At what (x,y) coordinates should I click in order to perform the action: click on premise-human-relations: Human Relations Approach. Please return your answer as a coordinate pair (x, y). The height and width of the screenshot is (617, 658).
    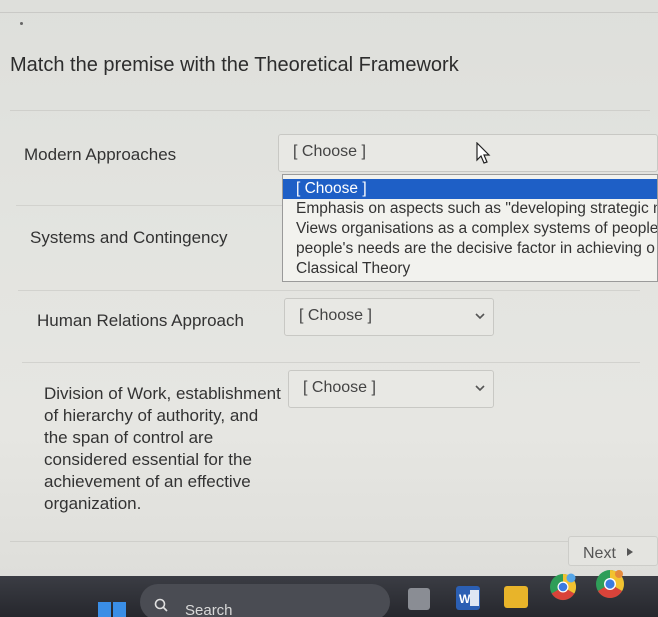
    Looking at the image, I should click on (140, 320).